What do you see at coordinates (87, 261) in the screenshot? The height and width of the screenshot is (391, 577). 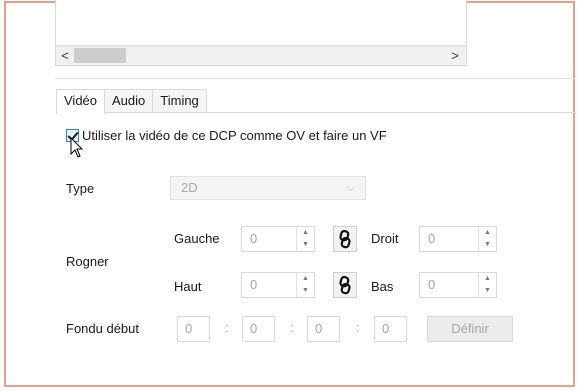 I see `crop-label: Rogner` at bounding box center [87, 261].